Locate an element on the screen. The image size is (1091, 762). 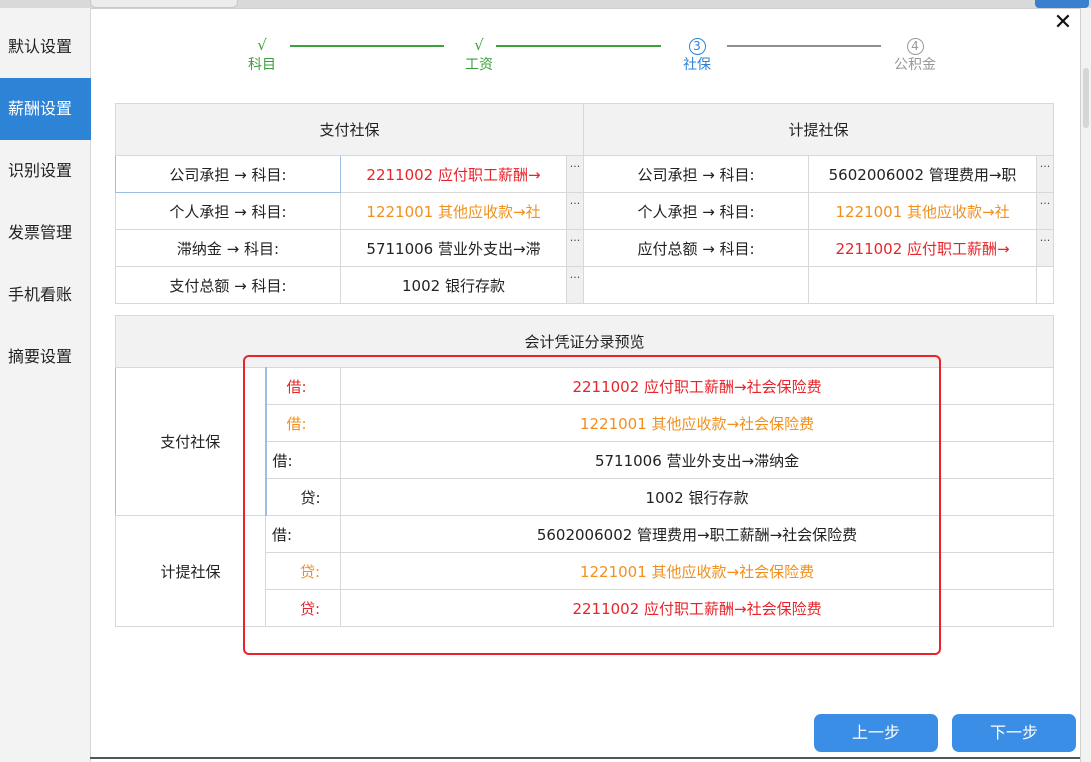
sidebar: 默认设置 薪酬设置 识别设置 发票管理 手机看账 摘要设置 is located at coordinates (45, 385).